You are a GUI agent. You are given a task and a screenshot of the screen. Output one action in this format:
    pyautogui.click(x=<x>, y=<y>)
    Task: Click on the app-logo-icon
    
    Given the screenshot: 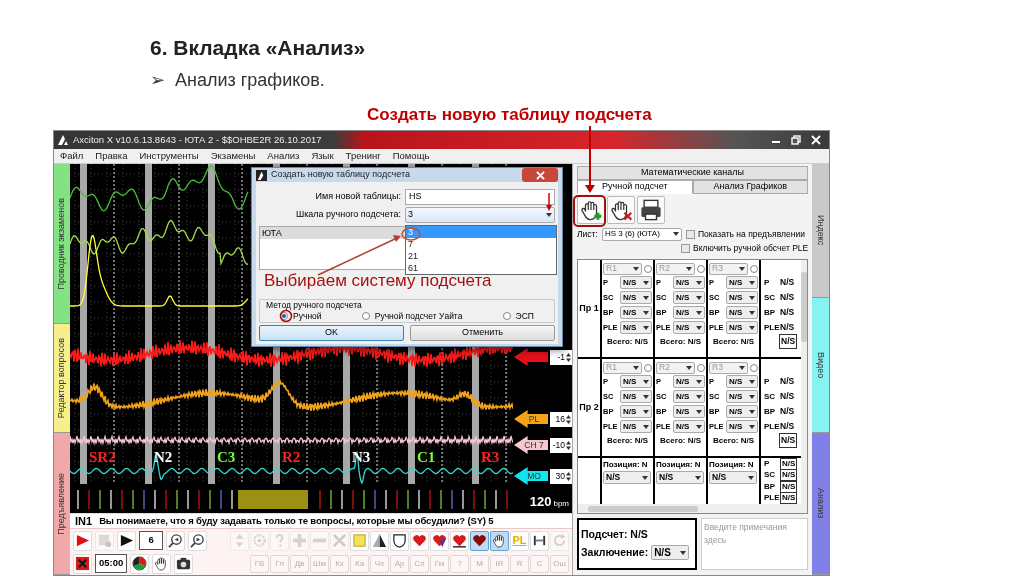 What is the action you would take?
    pyautogui.click(x=63, y=140)
    